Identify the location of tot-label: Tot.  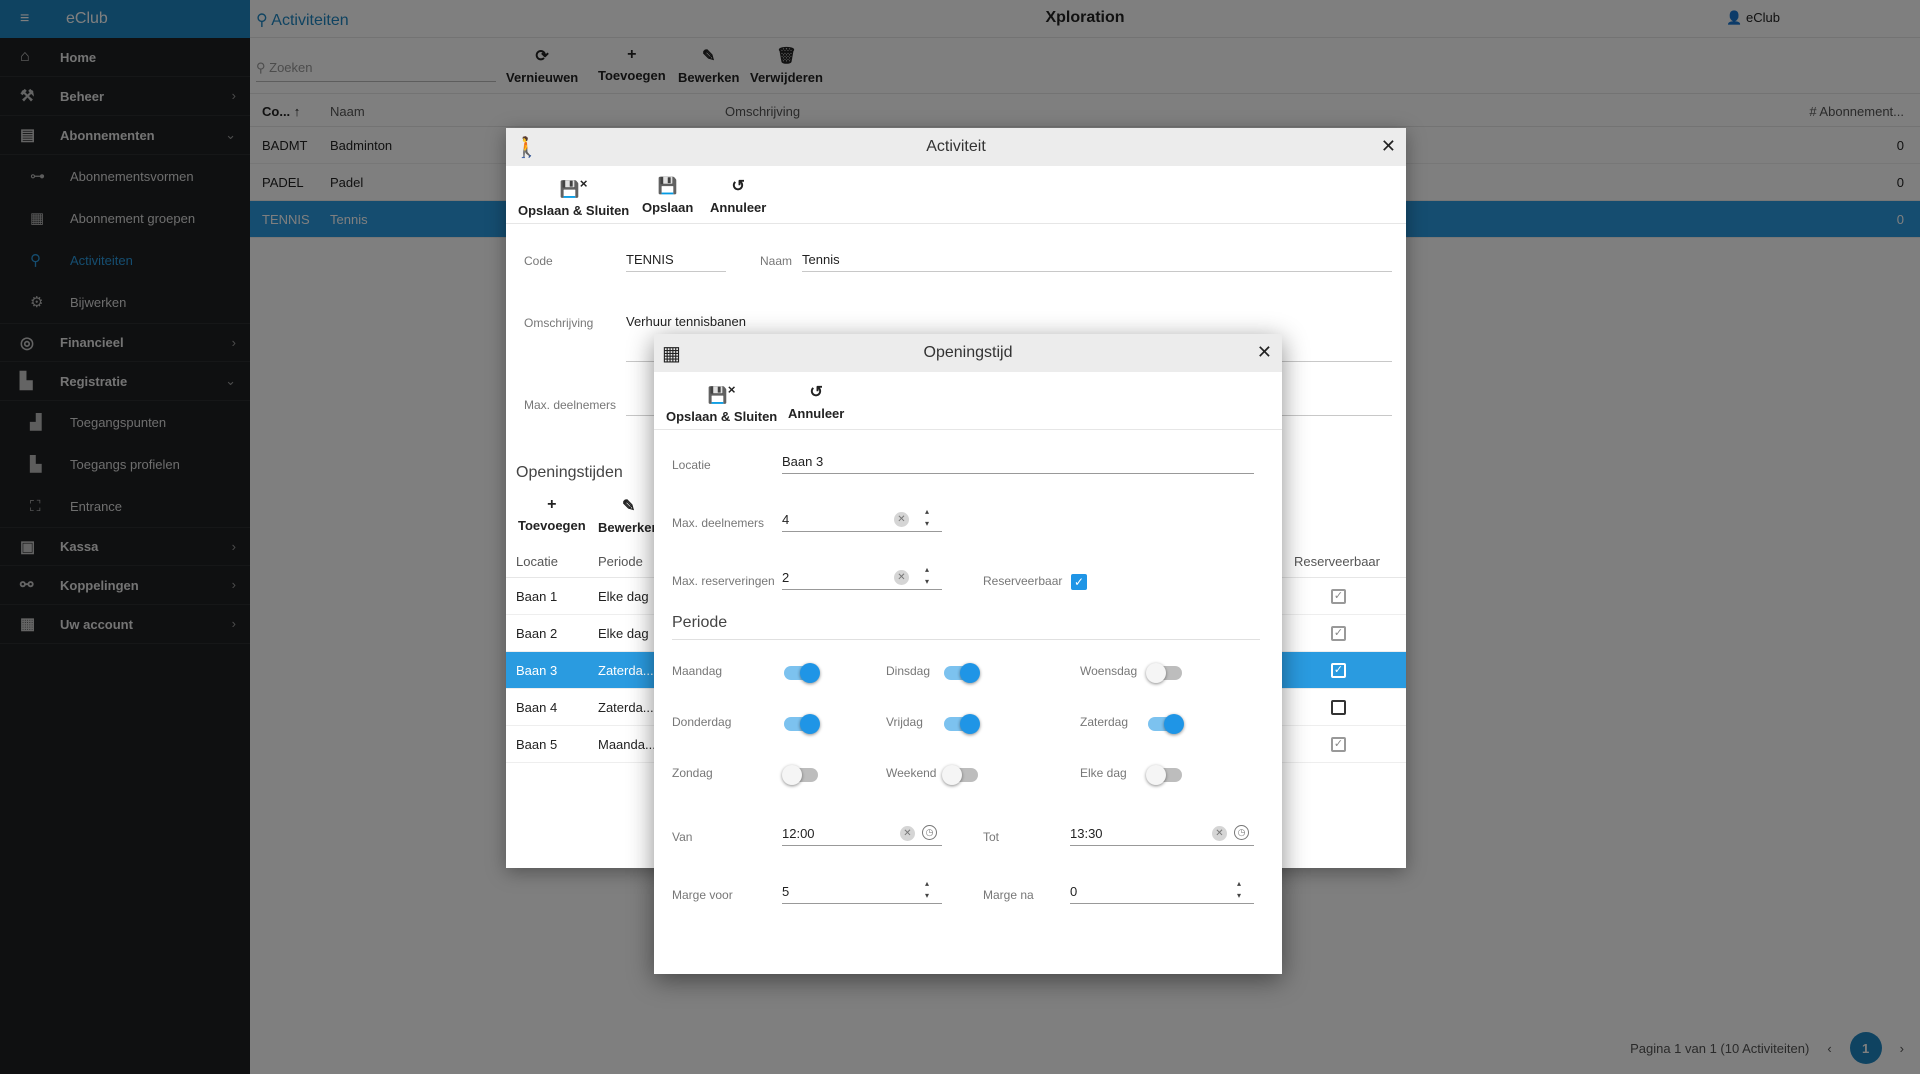
(991, 837).